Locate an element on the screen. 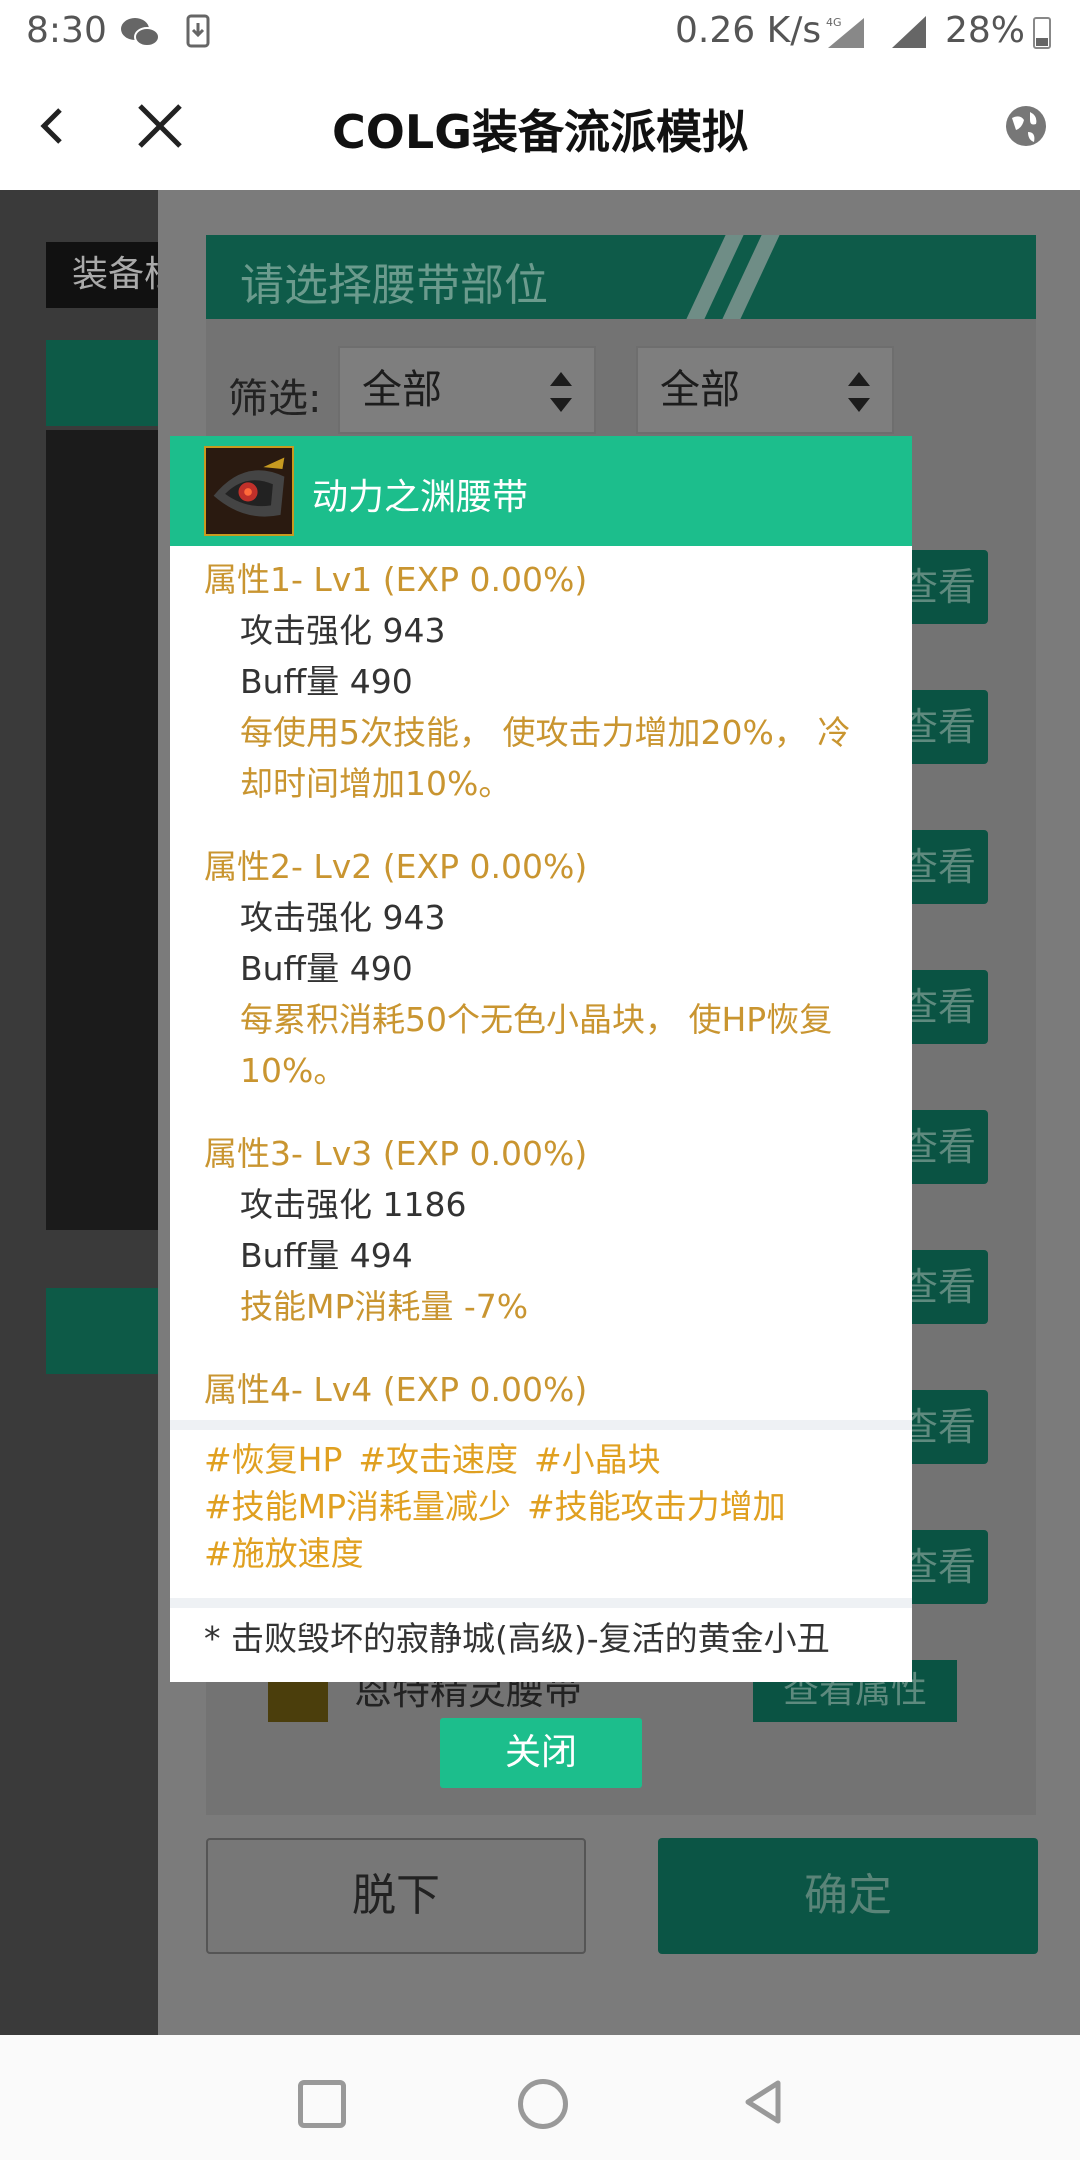 Image resolution: width=1080 pixels, height=2160 pixels. battery-percent: 28% is located at coordinates (985, 30).